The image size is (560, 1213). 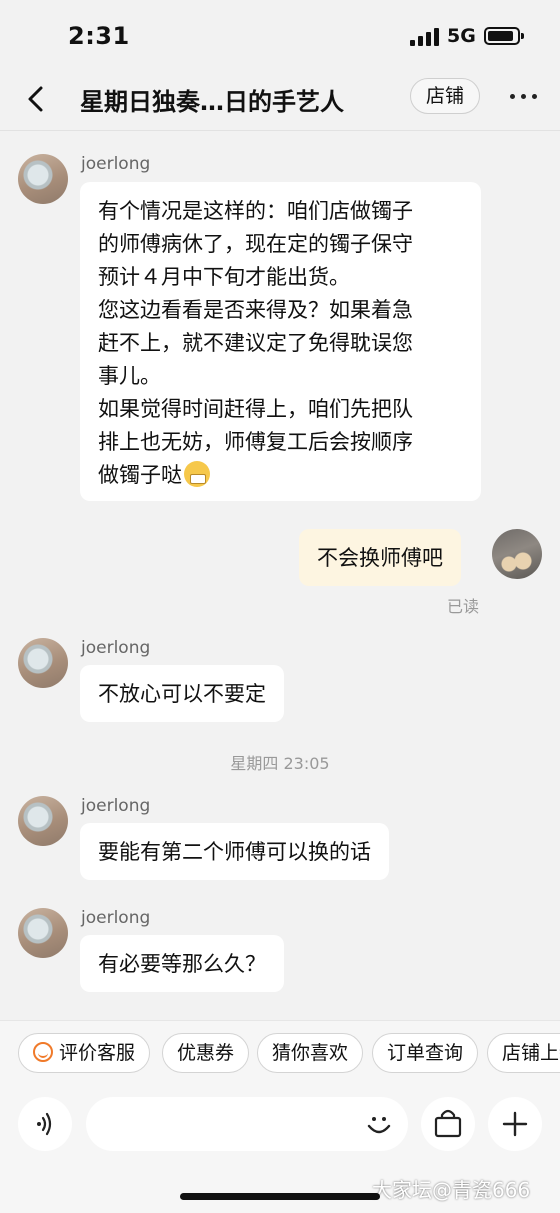 I want to click on chat-timestamp: 星期四 23:05, so click(x=280, y=763).